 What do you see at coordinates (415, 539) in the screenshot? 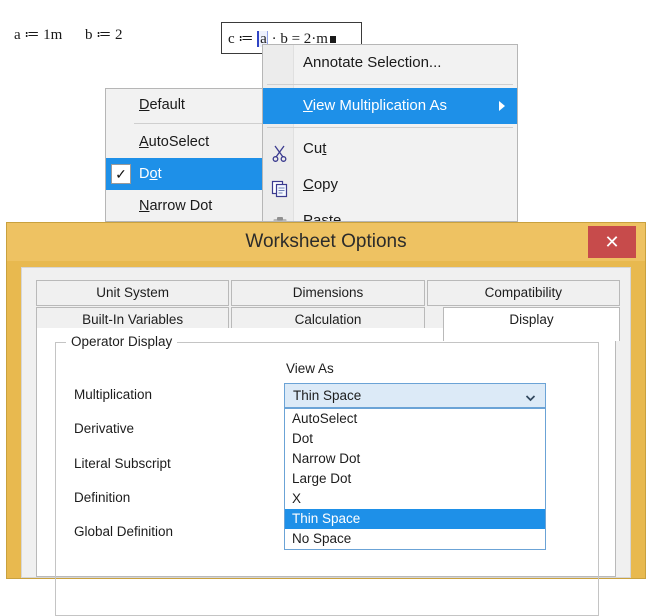
I see `dropdown-option-no-space: No Space` at bounding box center [415, 539].